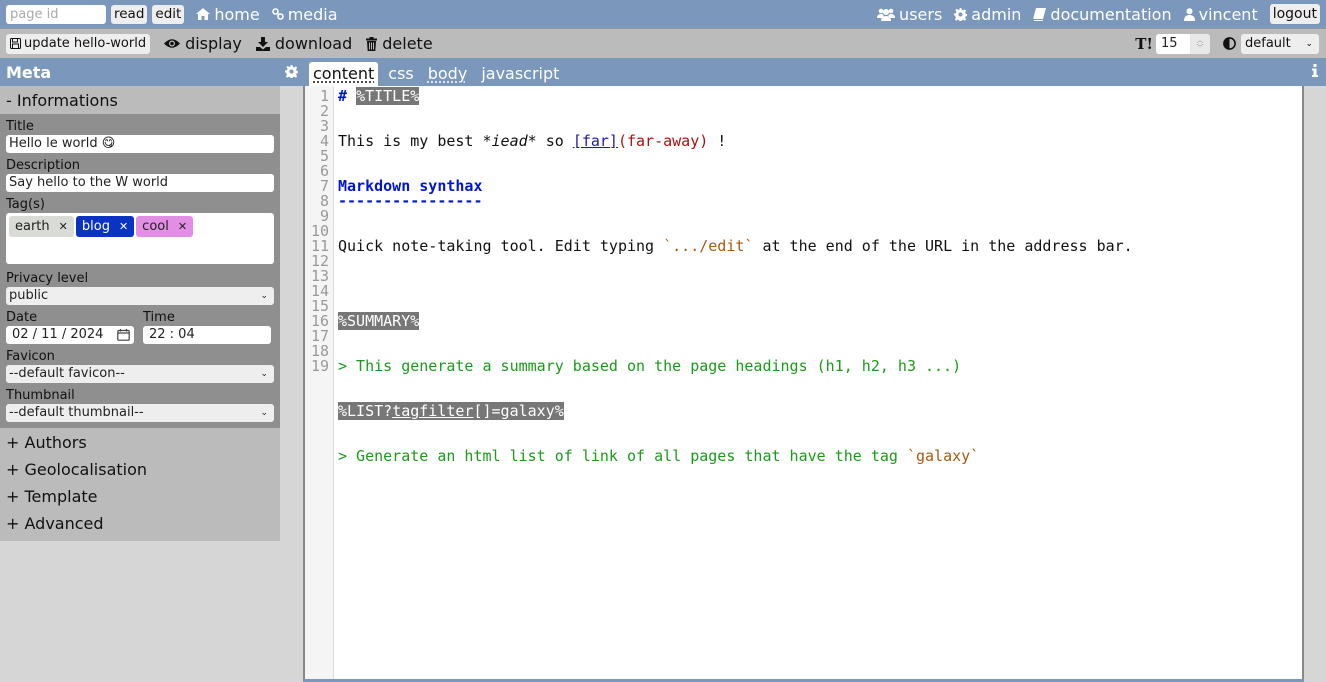 This screenshot has height=682, width=1326. What do you see at coordinates (448, 74) in the screenshot?
I see `tab-body: body` at bounding box center [448, 74].